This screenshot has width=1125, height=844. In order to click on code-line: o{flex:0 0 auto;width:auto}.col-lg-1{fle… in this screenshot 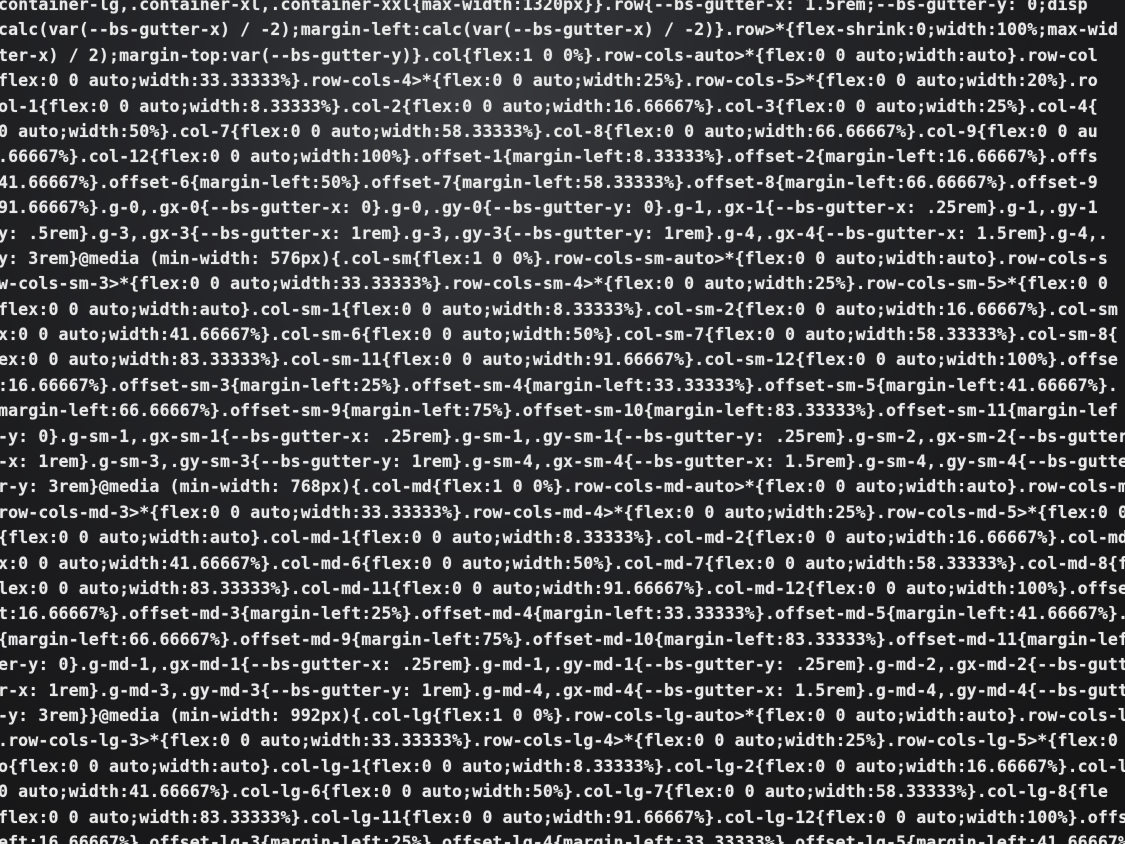, I will do `click(562, 766)`.